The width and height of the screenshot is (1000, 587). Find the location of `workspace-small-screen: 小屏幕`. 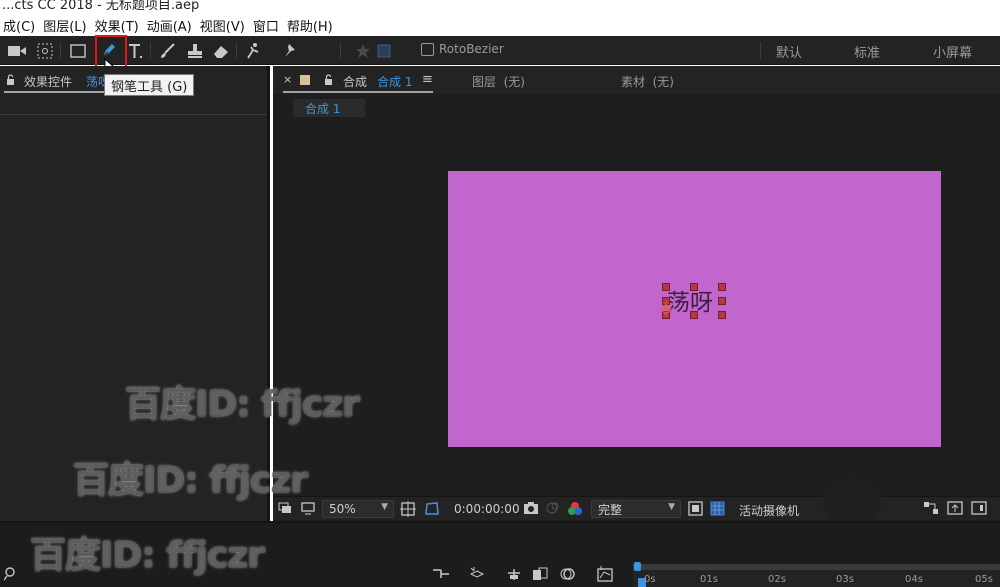

workspace-small-screen: 小屏幕 is located at coordinates (952, 51).